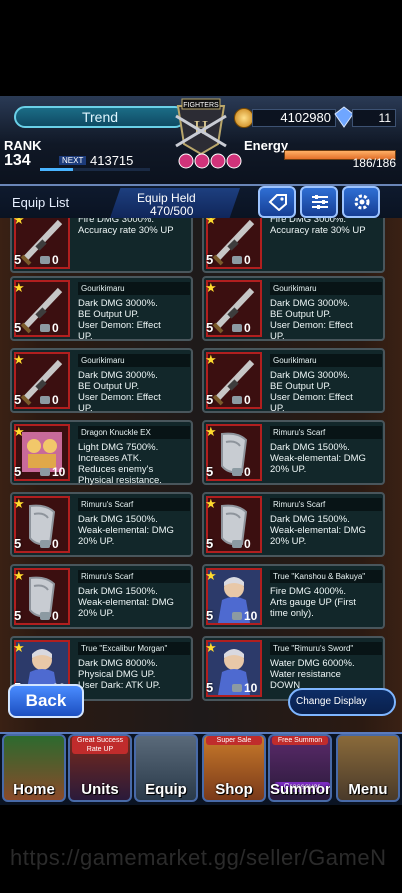 The width and height of the screenshot is (402, 893). What do you see at coordinates (126, 227) in the screenshot?
I see `equip-description: Fire DMG 3000%. Accuracy rate 30% UP` at bounding box center [126, 227].